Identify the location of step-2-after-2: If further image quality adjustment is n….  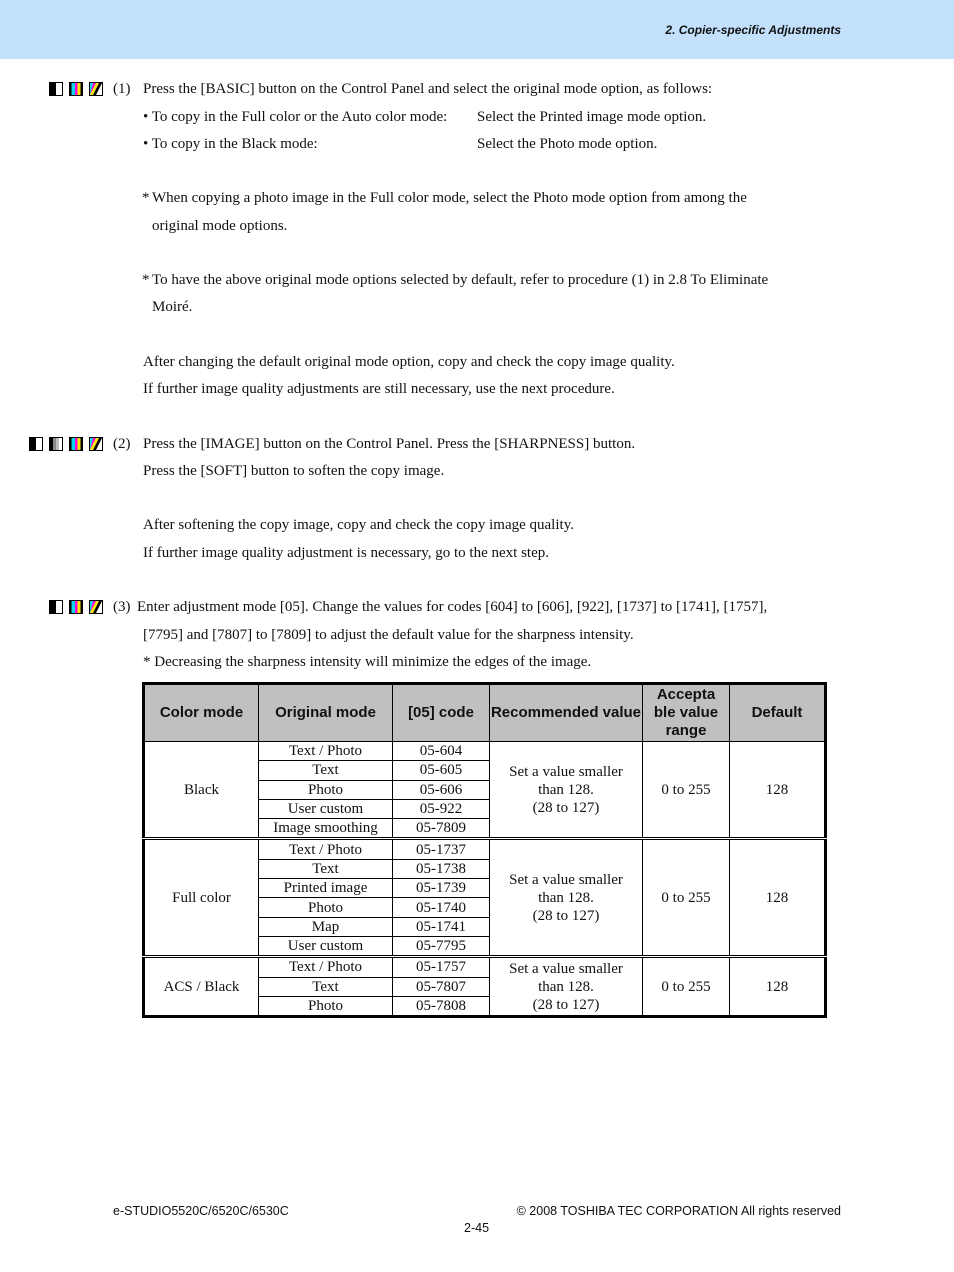
(346, 553).